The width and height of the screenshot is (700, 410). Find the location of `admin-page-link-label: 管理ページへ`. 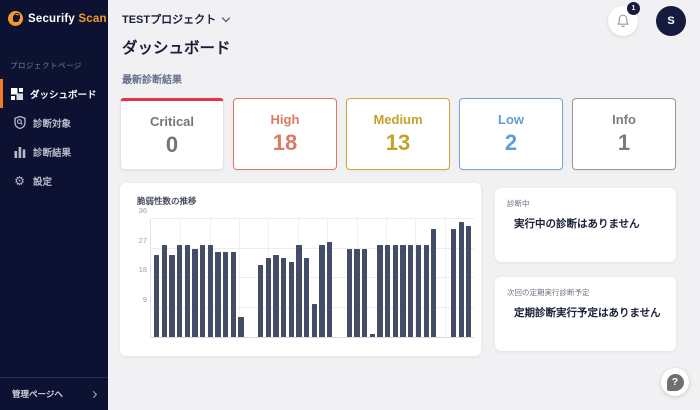

admin-page-link-label: 管理ページへ is located at coordinates (37, 394).